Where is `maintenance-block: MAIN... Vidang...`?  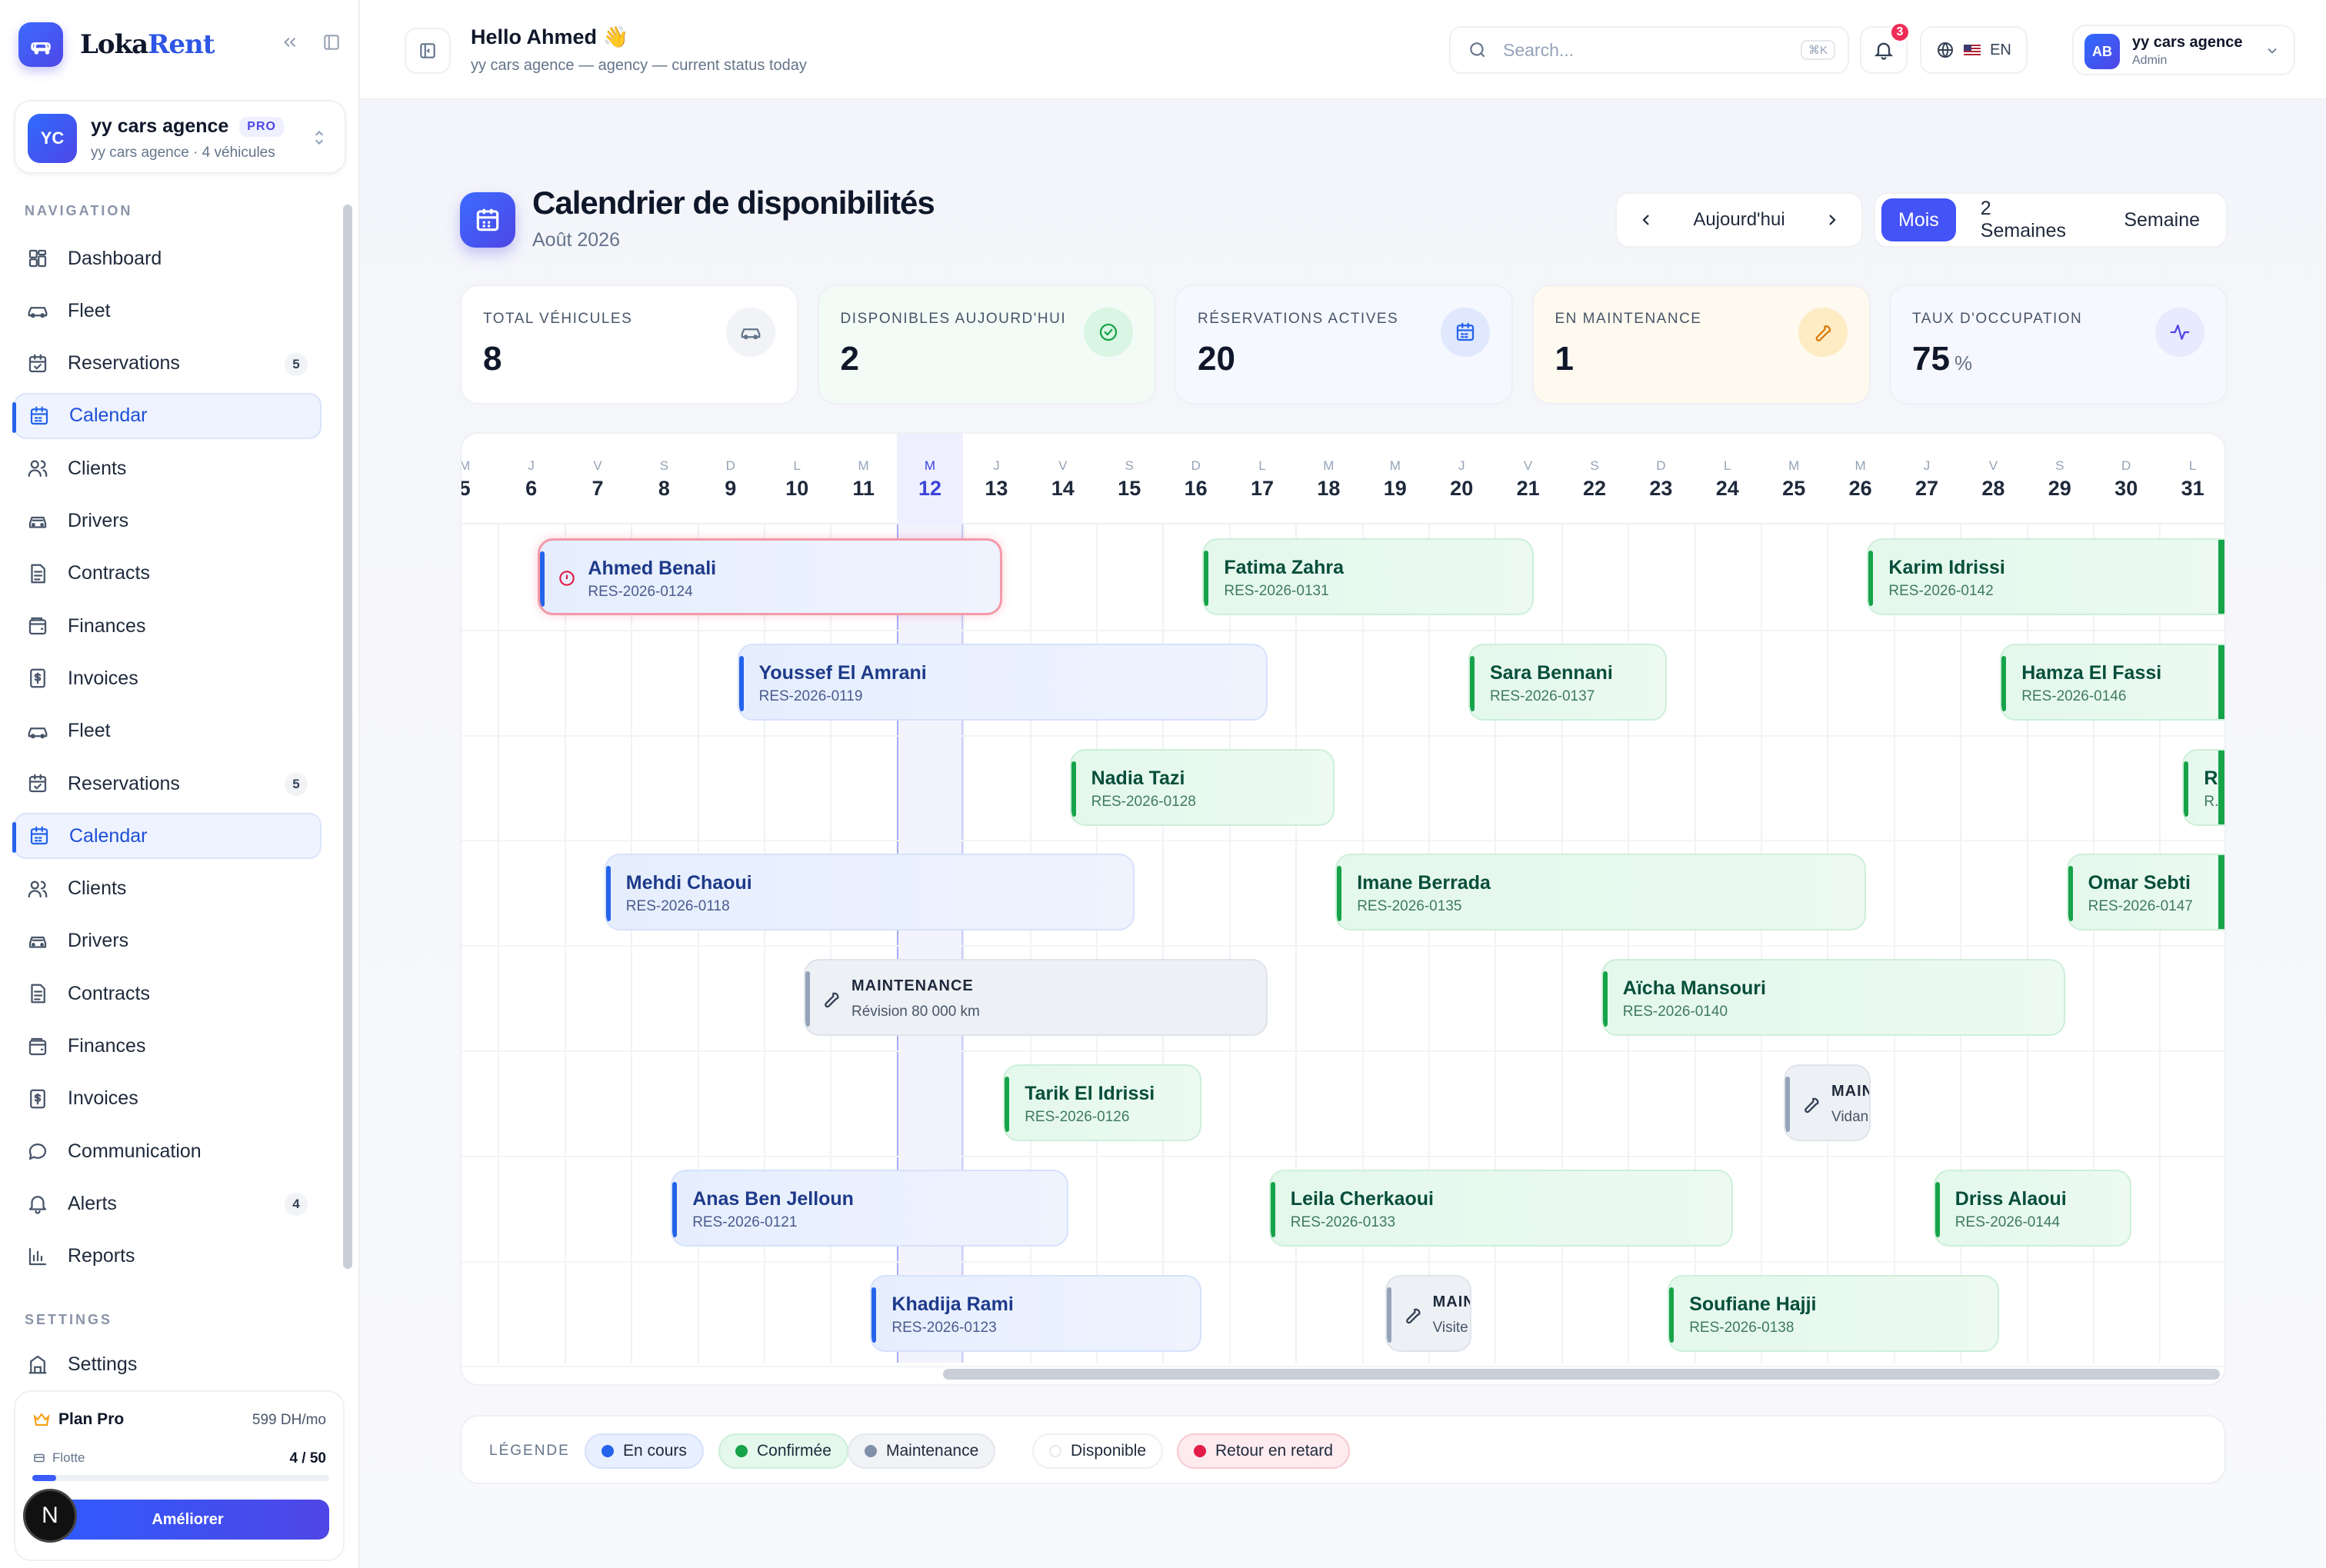
maintenance-block: MAIN... Vidang... is located at coordinates (1827, 1102).